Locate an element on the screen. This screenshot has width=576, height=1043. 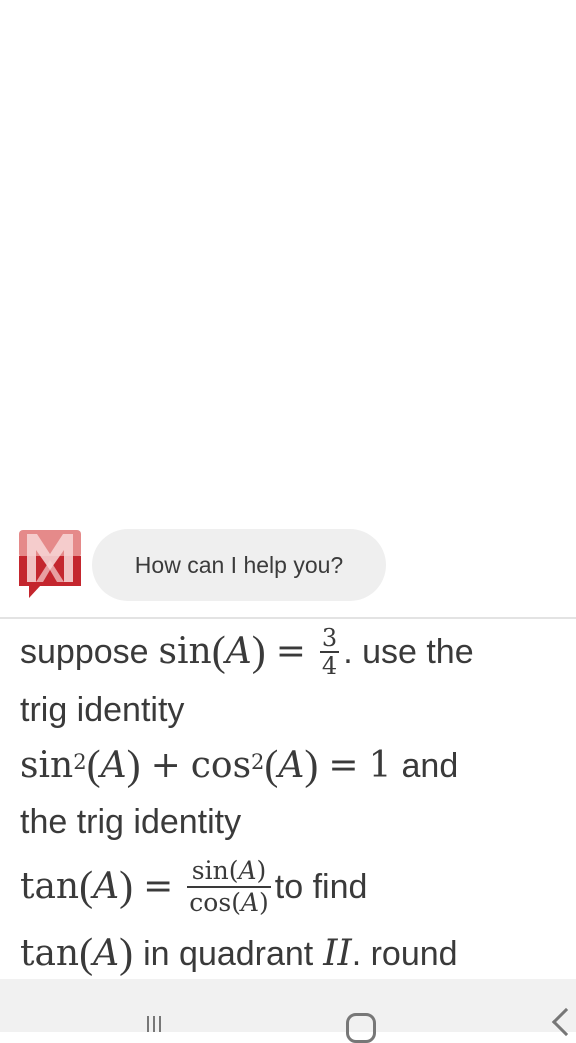
text: trig identity is located at coordinates (102, 710).